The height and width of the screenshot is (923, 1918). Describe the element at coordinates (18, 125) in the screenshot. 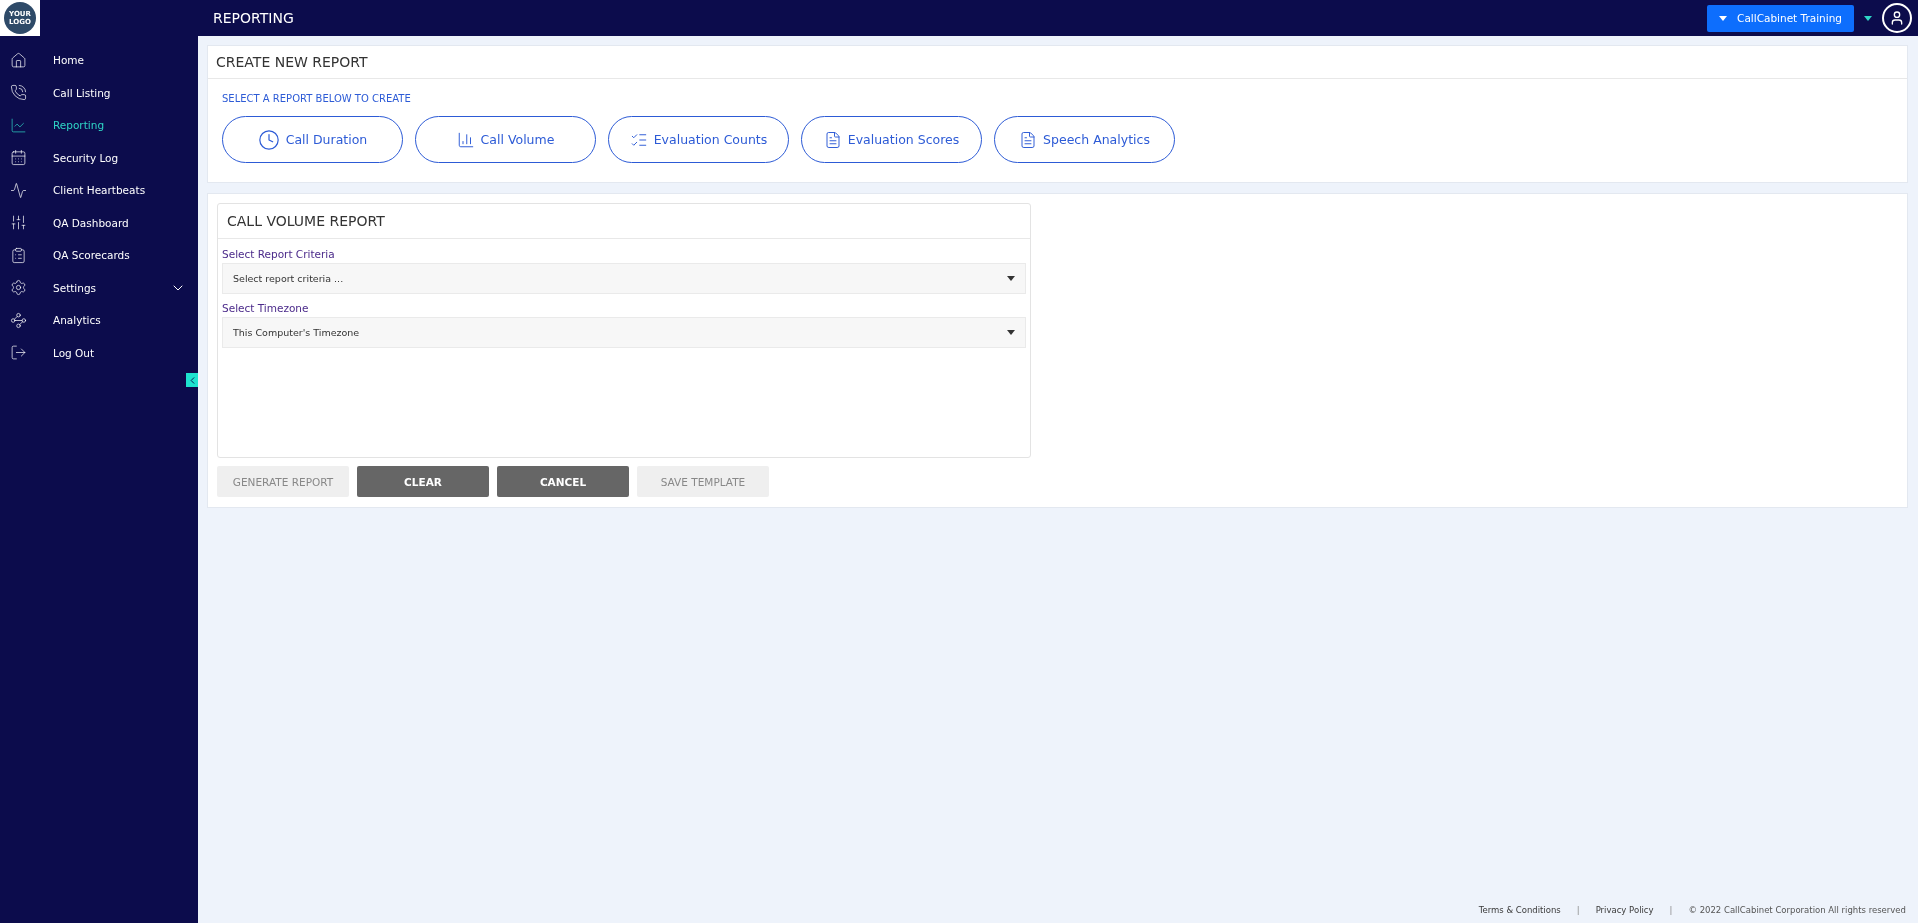

I see `line-chart-icon` at that location.